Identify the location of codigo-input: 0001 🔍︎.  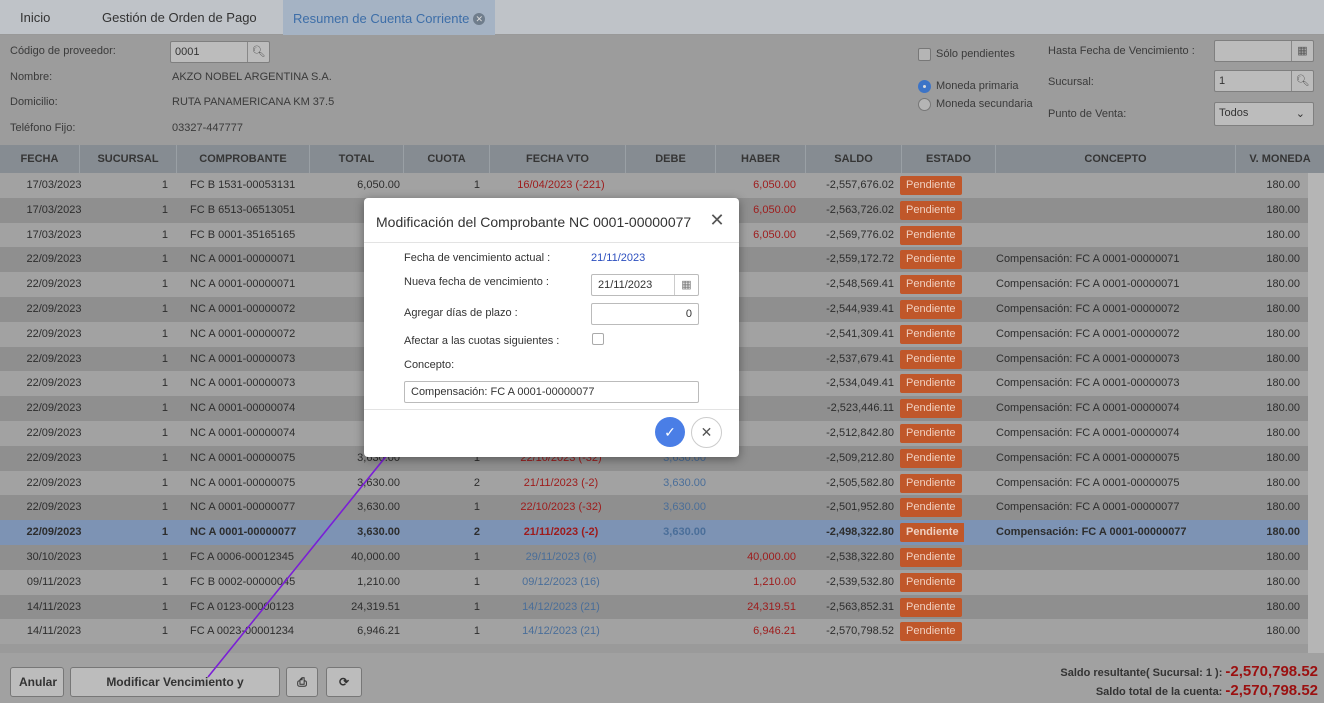
(220, 52).